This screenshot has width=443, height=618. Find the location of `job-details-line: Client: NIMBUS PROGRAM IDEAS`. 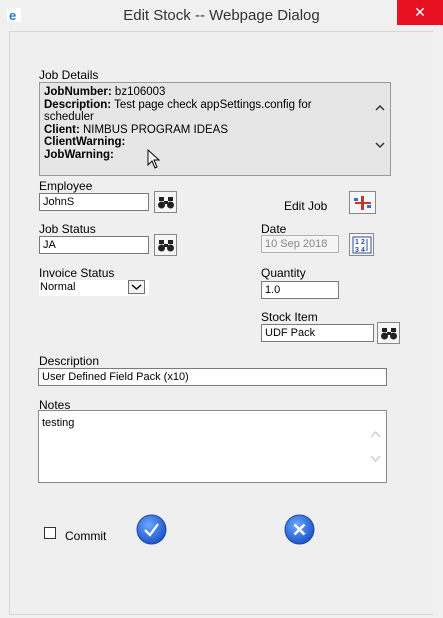

job-details-line: Client: NIMBUS PROGRAM IDEAS is located at coordinates (136, 129).